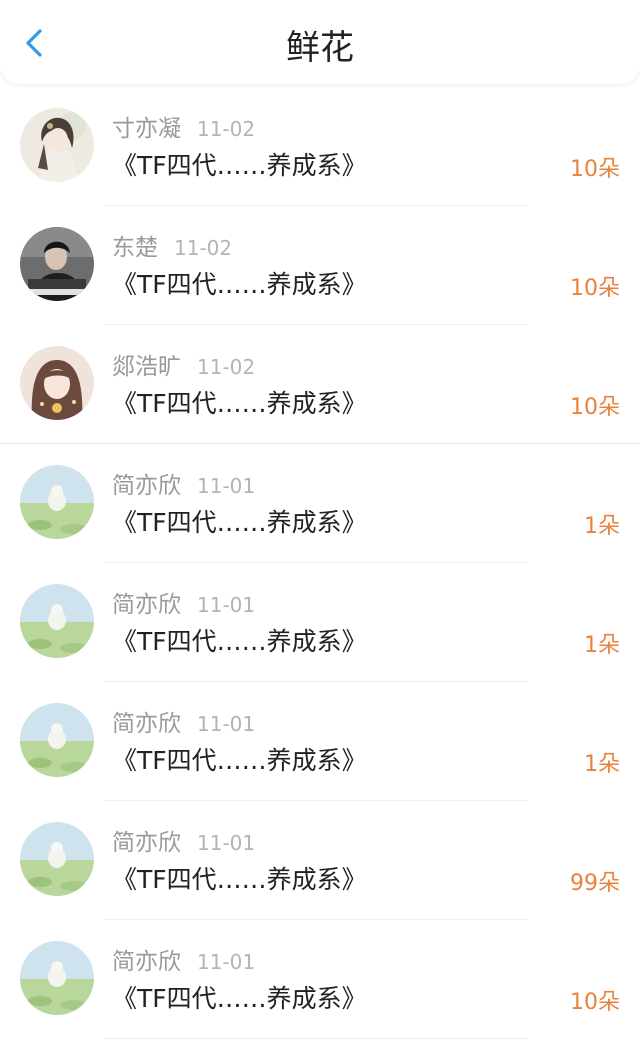  What do you see at coordinates (184, 363) in the screenshot?
I see `item-meta: 郯浩旷 11-02` at bounding box center [184, 363].